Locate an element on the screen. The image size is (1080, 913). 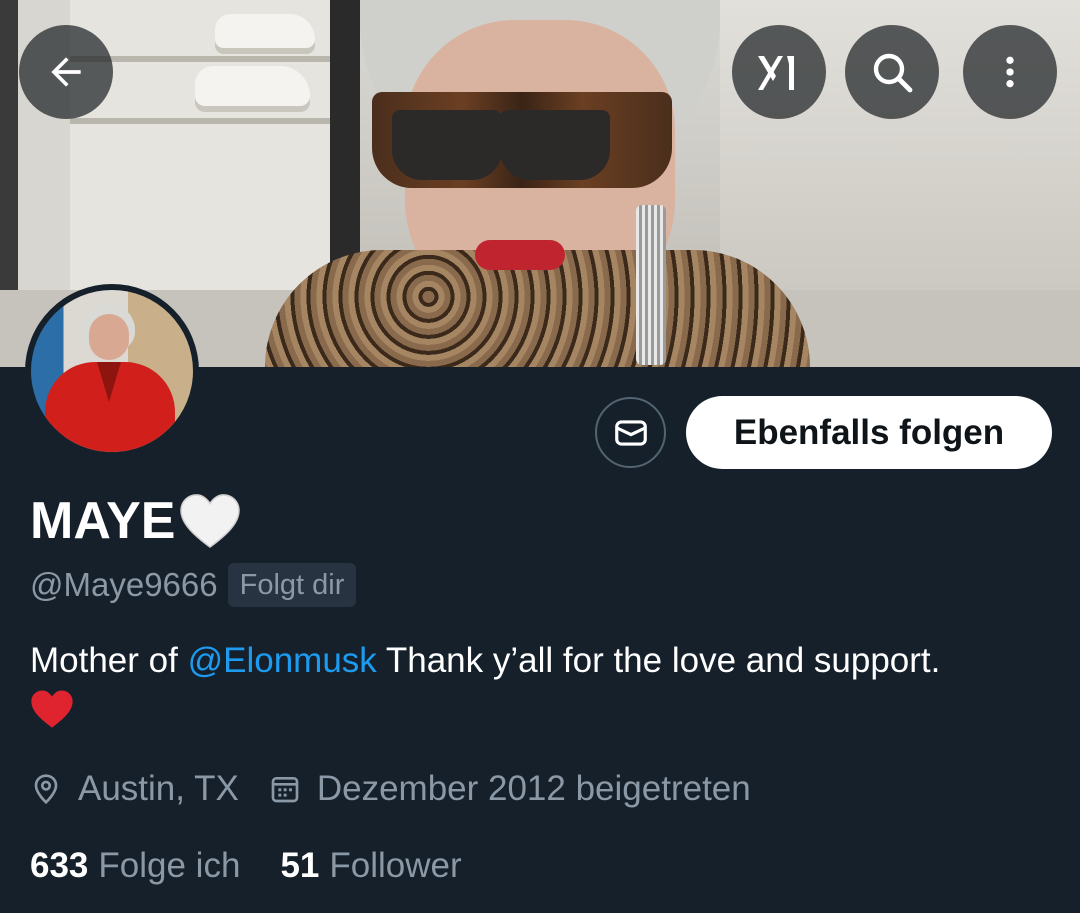
joined-item: Dezember 2012 beigetreten is located at coordinates (510, 789).